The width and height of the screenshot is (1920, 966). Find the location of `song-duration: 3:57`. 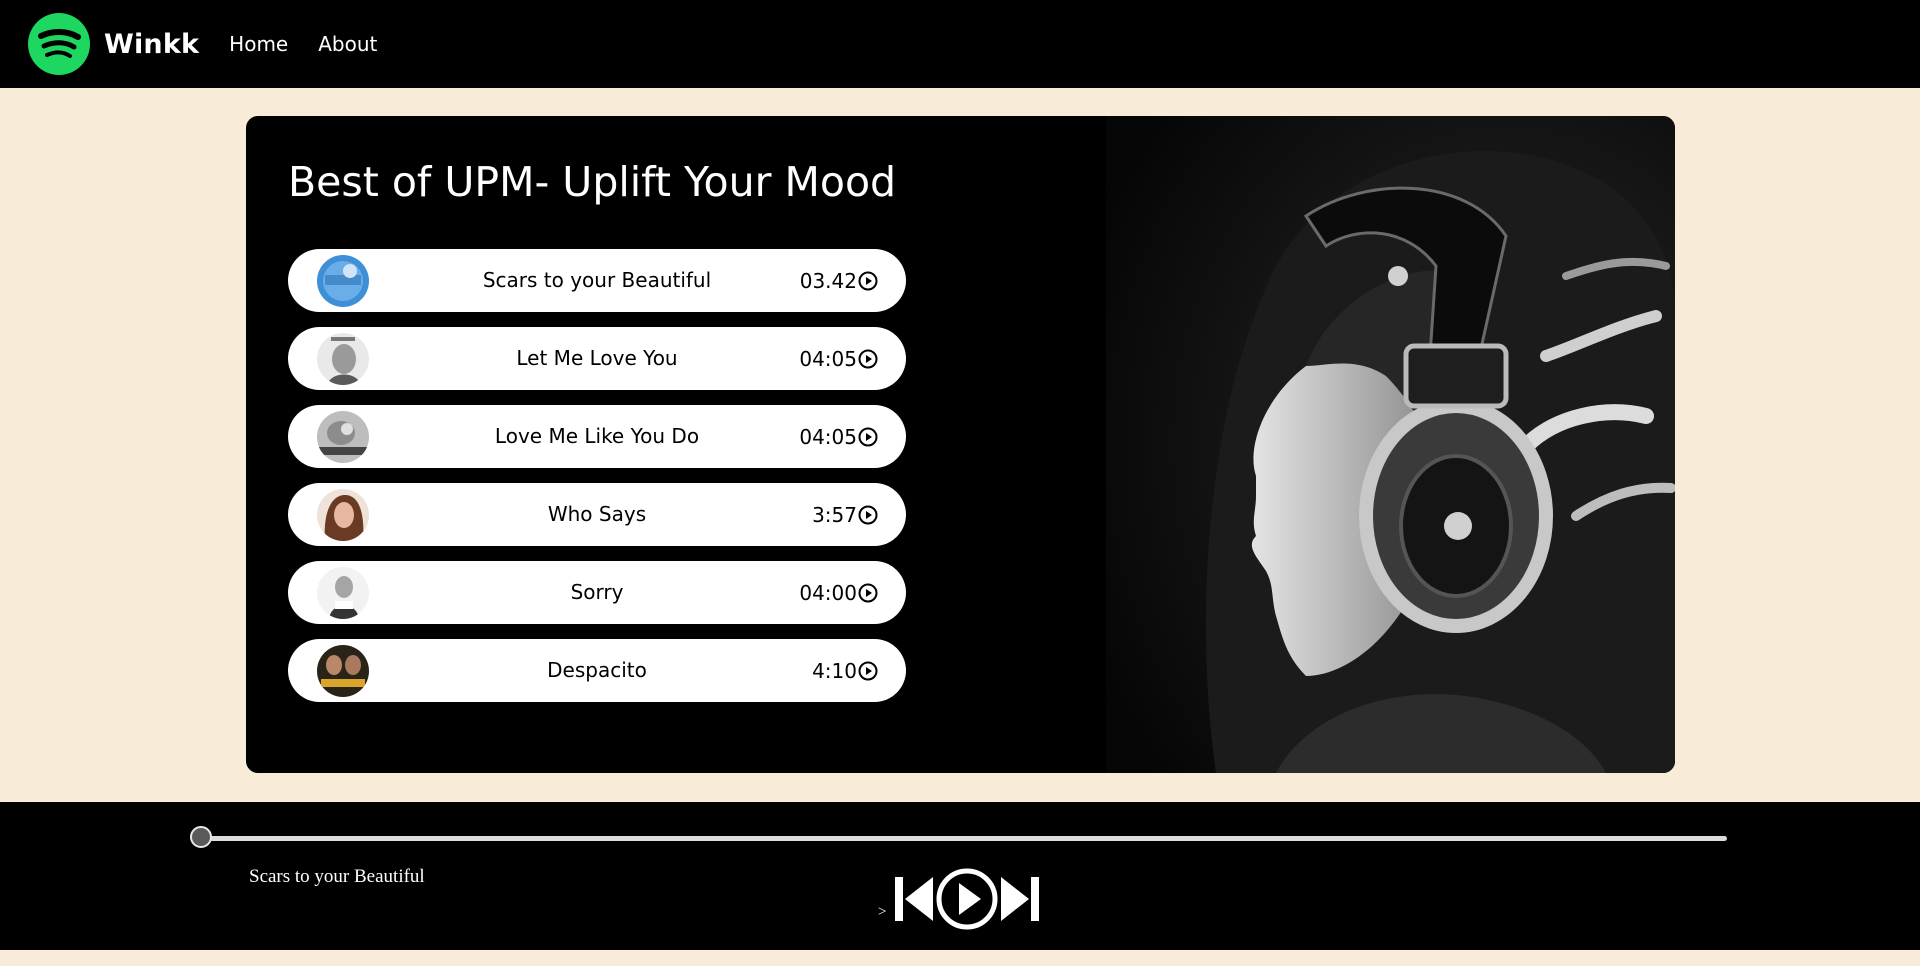

song-duration: 3:57 is located at coordinates (845, 514).